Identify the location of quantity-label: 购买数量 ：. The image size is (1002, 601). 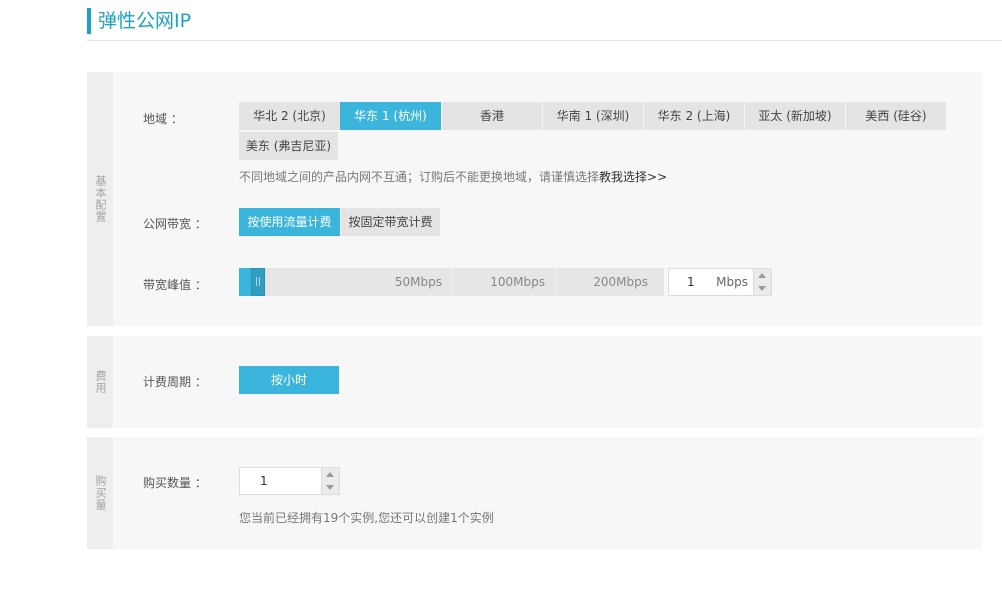
(175, 483).